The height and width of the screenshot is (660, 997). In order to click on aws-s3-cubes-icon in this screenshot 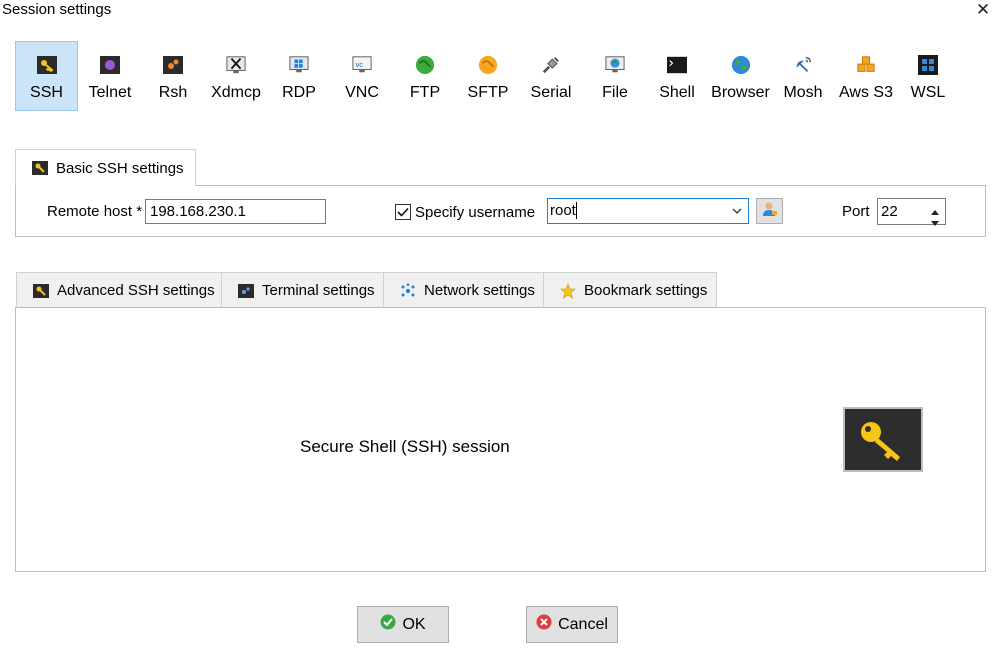, I will do `click(866, 65)`.